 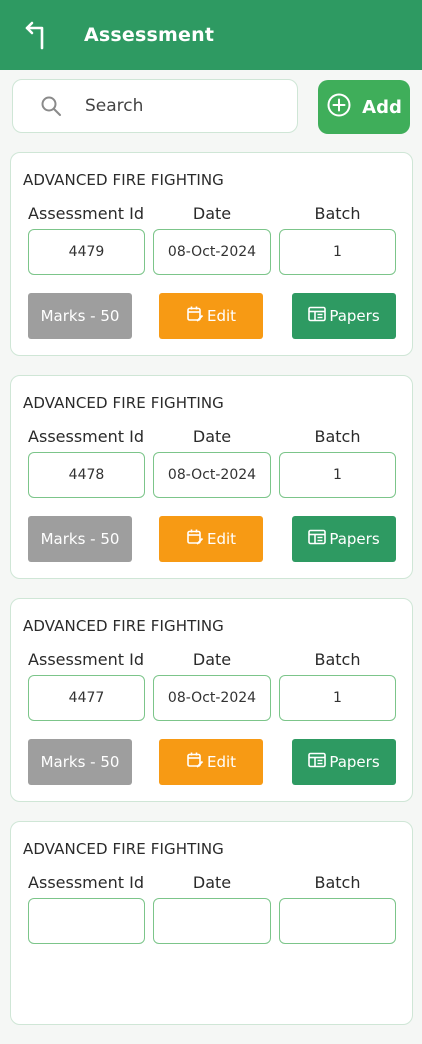 I want to click on add-button-label: Add, so click(x=382, y=107).